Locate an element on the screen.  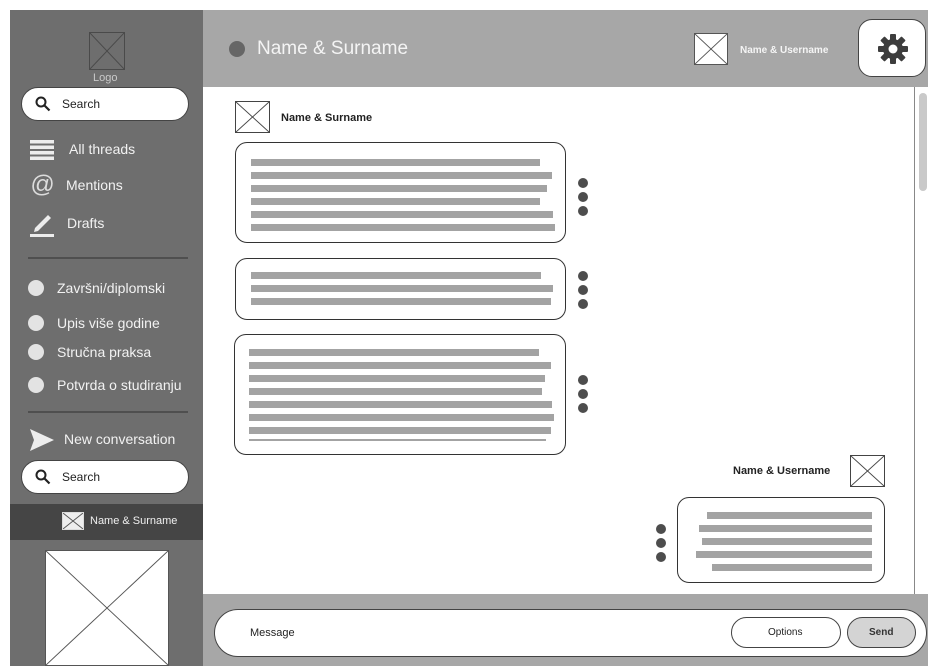
list-icon is located at coordinates (42, 150).